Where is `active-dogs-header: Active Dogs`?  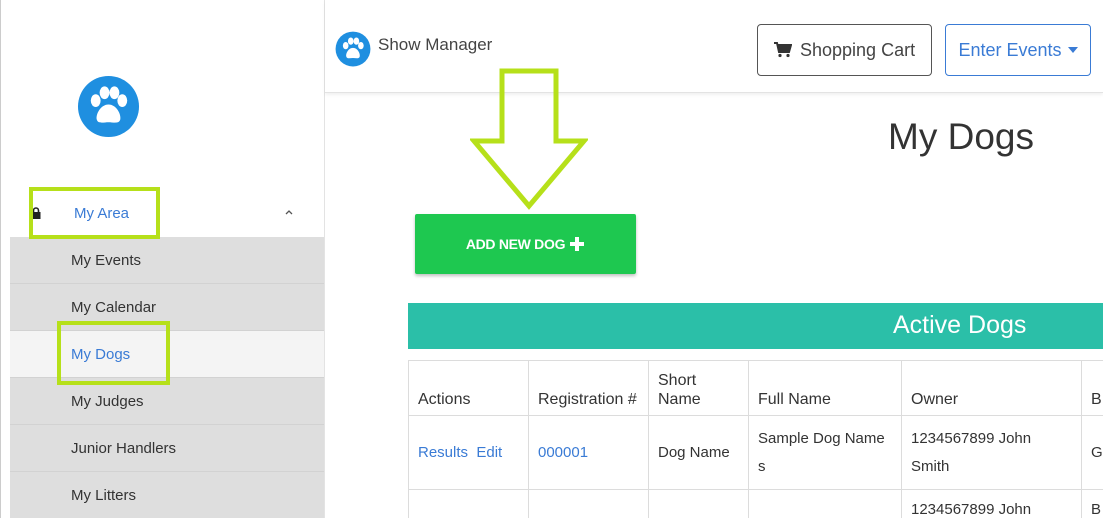
active-dogs-header: Active Dogs is located at coordinates (755, 326).